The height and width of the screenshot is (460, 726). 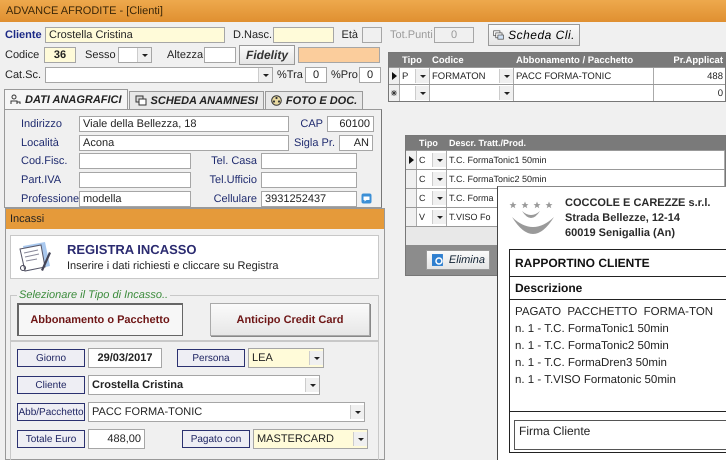 I want to click on text-field: Viale della Bellezza, 18, so click(x=184, y=124).